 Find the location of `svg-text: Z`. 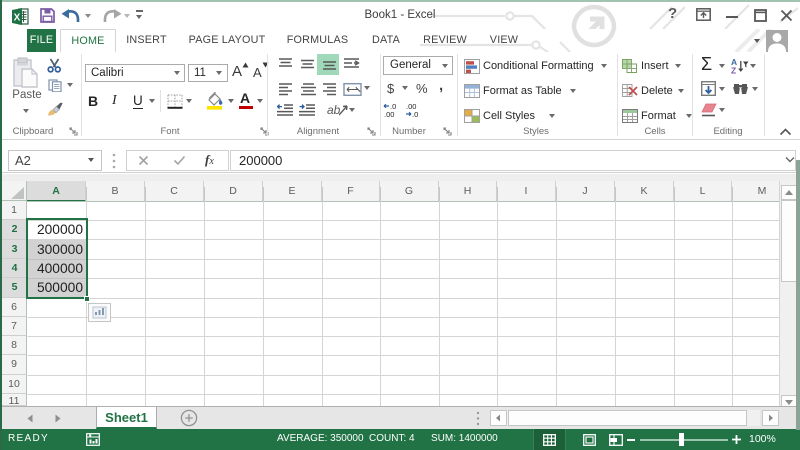

svg-text: Z is located at coordinates (733, 70).